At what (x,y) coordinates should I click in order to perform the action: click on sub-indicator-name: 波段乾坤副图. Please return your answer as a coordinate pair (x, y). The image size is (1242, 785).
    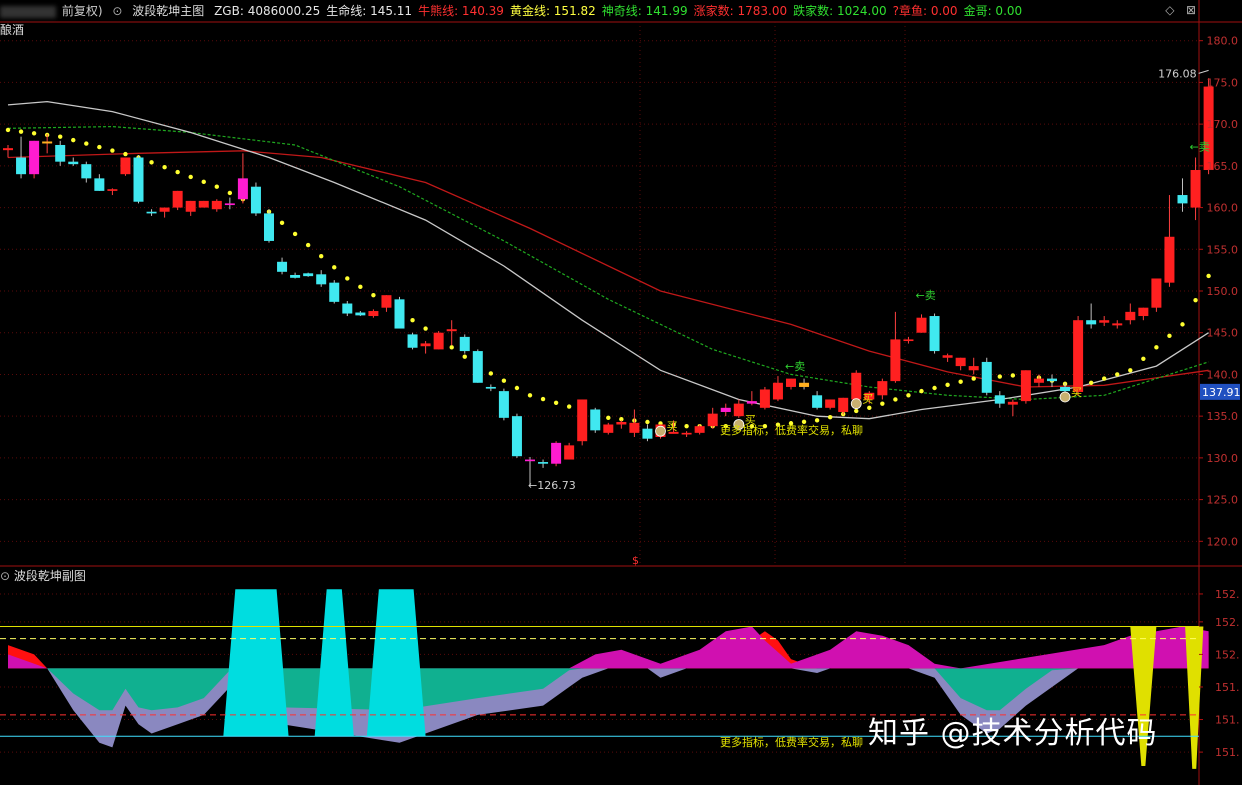
    Looking at the image, I should click on (50, 576).